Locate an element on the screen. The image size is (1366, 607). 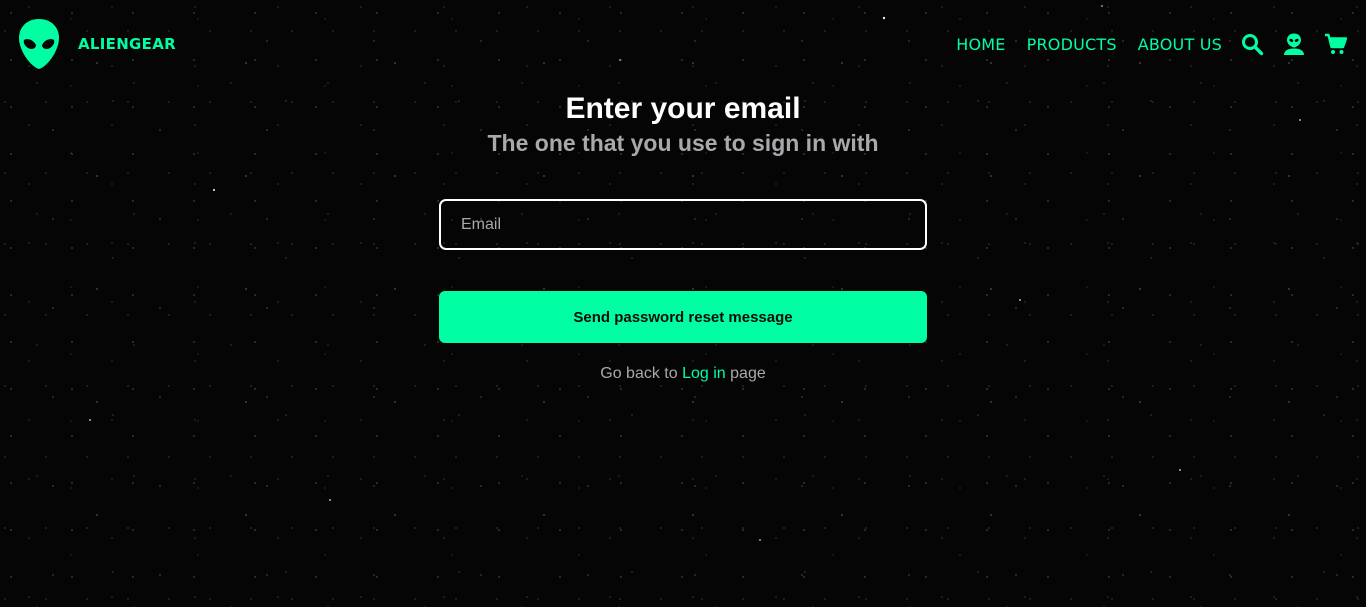
brand-name: ALIENGEAR is located at coordinates (127, 44).